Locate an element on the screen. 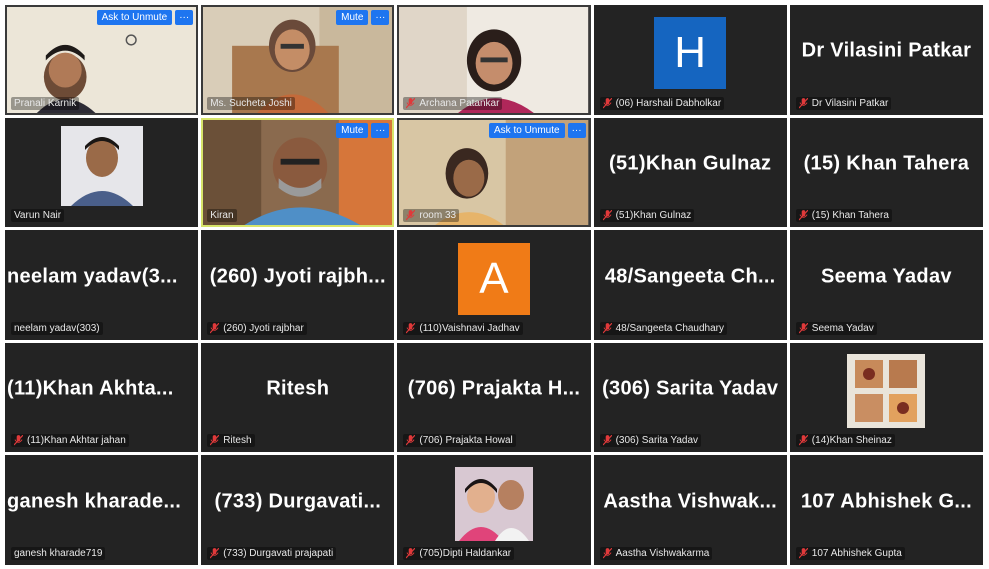  participant-tile-jyoti-rajbhar: (260) Jyoti rajbh... (260) Jyoti rajbhar is located at coordinates (298, 285).